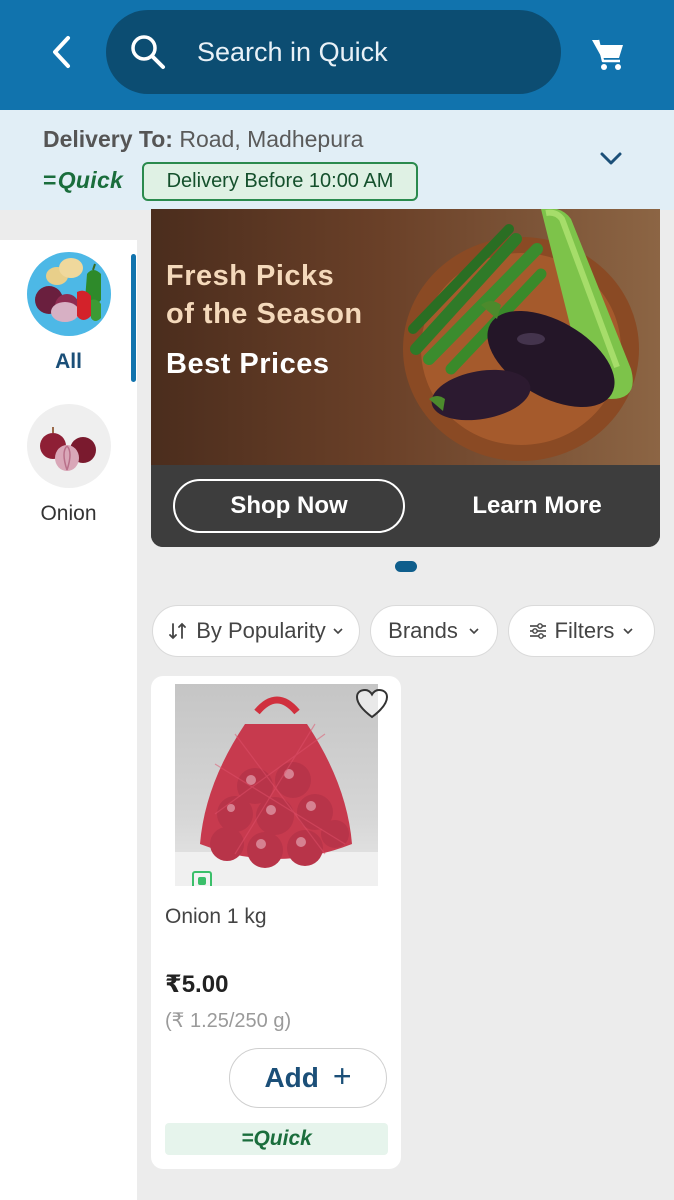 This screenshot has height=1200, width=674. Describe the element at coordinates (68, 513) in the screenshot. I see `category-label-onion: Onion` at that location.